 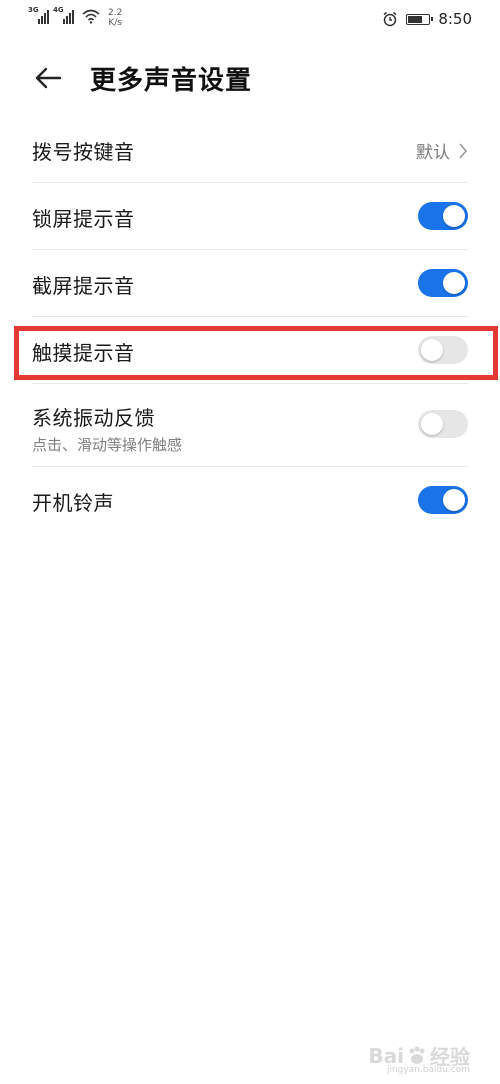 What do you see at coordinates (83, 219) in the screenshot?
I see `setting-label: 锁屏提示音` at bounding box center [83, 219].